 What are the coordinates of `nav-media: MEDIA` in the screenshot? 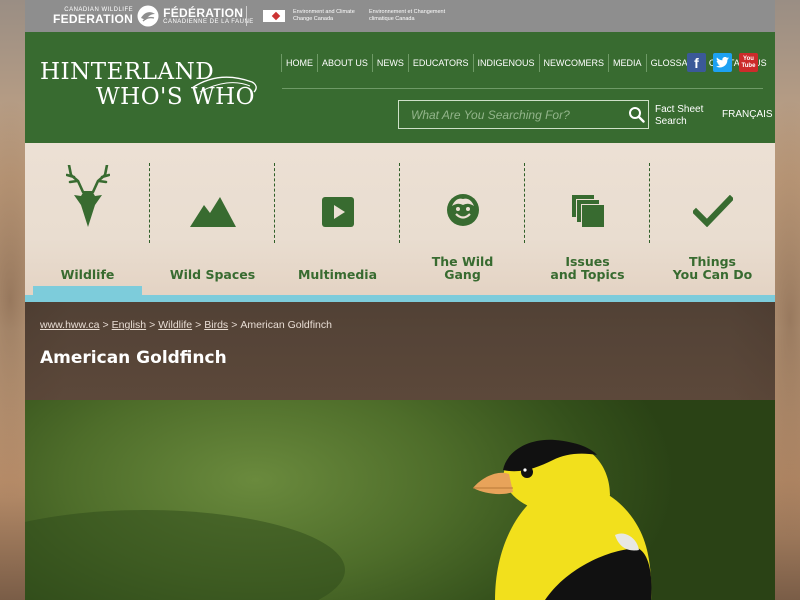 It's located at (627, 63).